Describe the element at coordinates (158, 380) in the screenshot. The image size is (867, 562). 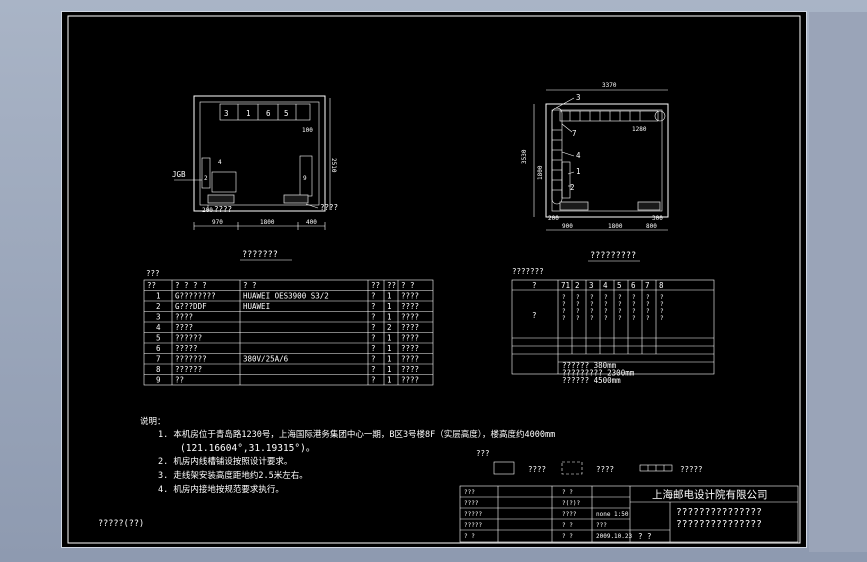
I see `equipment-table-cell: 9` at that location.